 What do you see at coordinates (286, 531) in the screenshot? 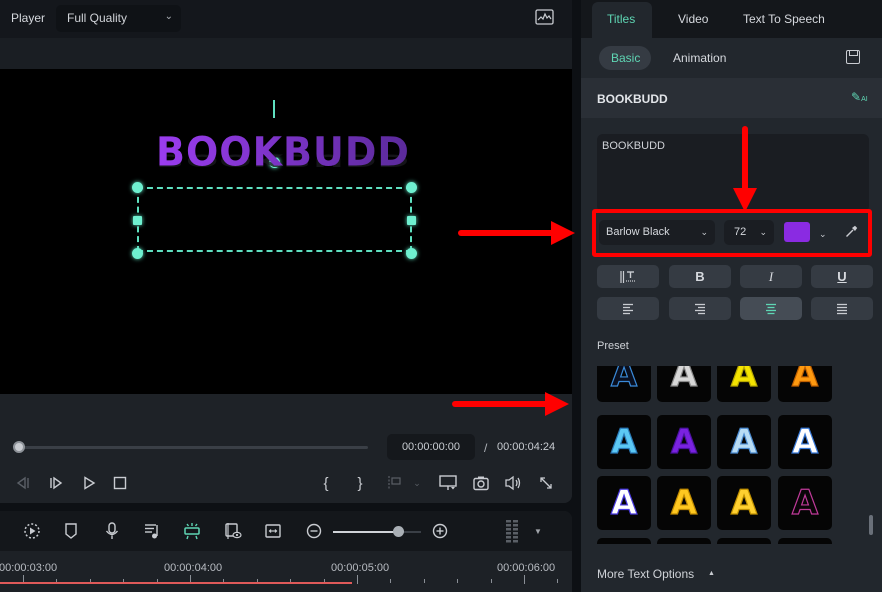
I see `timeline-toolbar: ▼` at bounding box center [286, 531].